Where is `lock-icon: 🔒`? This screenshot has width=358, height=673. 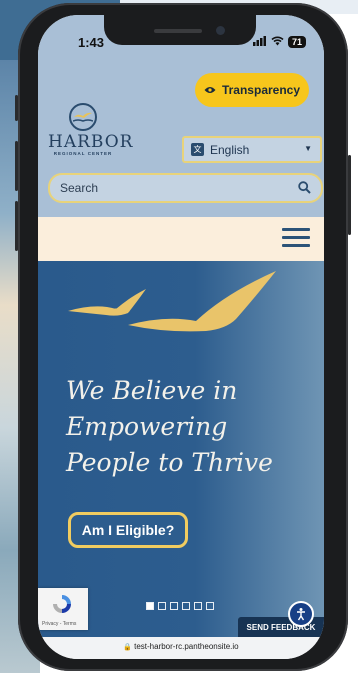
lock-icon: 🔒 is located at coordinates (128, 647).